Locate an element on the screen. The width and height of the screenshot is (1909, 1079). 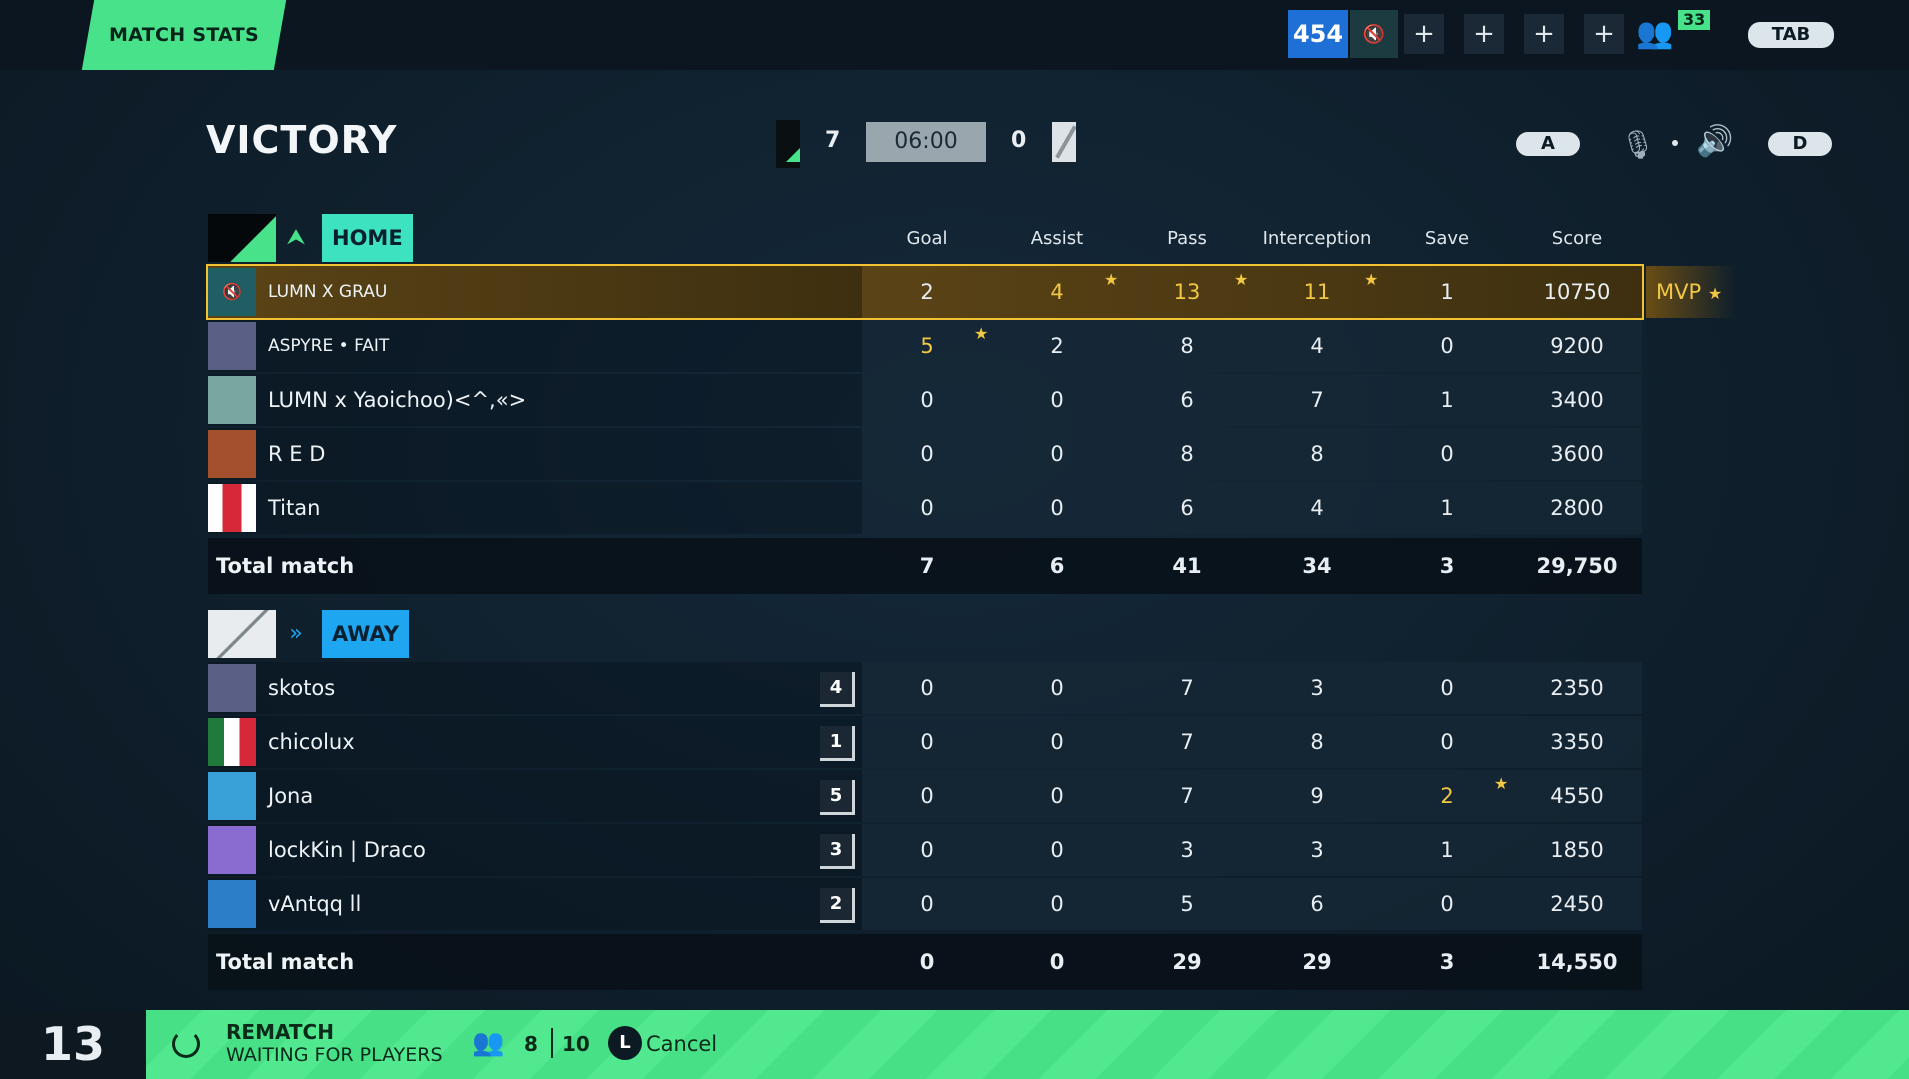
players-ready: 8 is located at coordinates (531, 1044).